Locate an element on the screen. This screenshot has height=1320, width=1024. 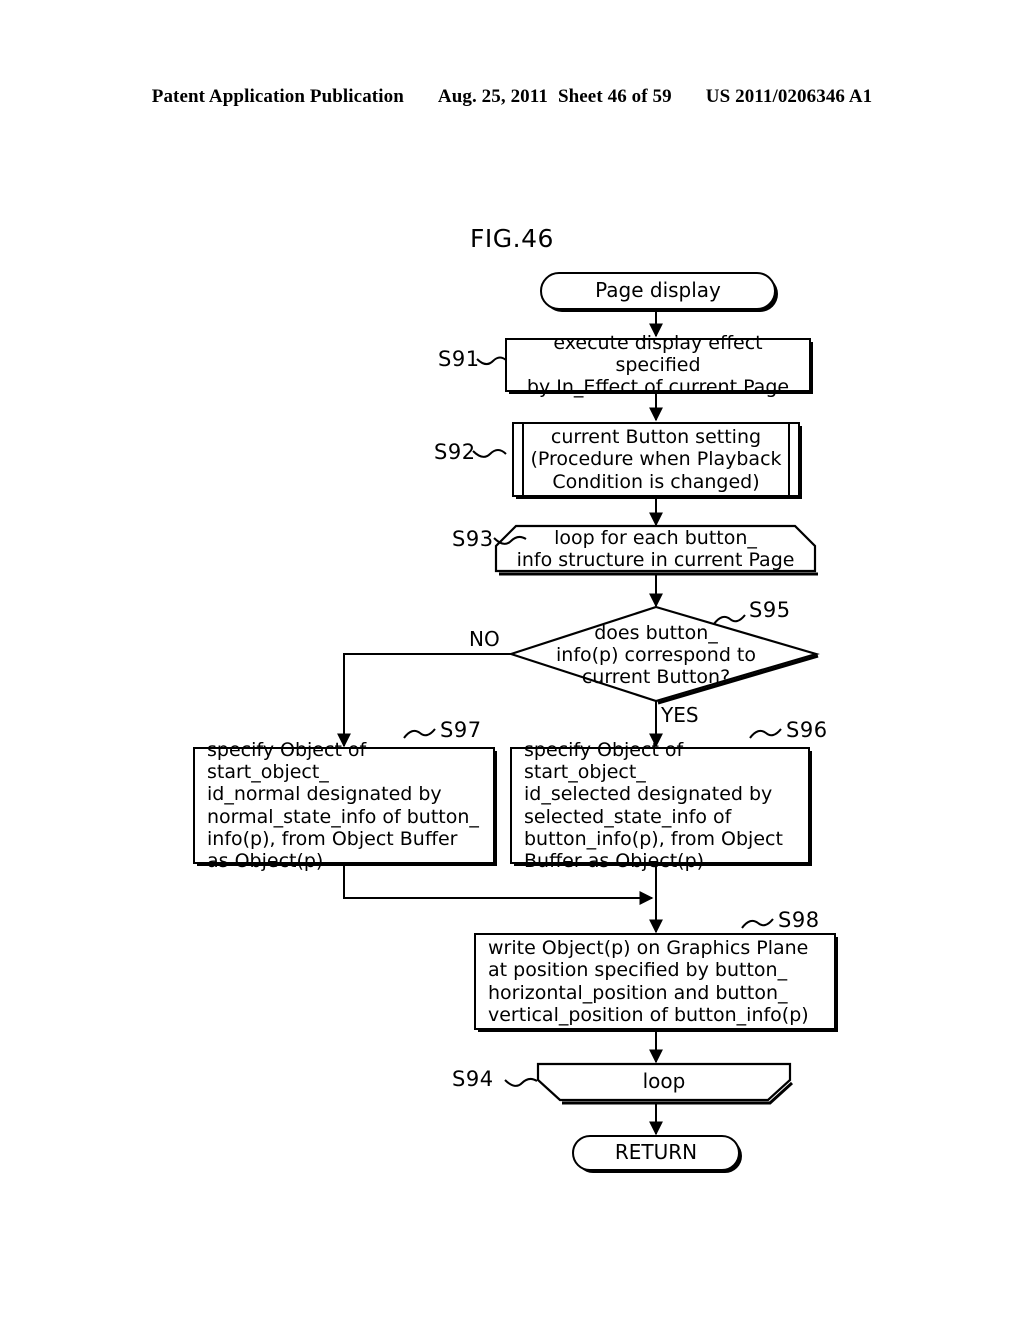
loop-end-box-s94-label: loop is located at coordinates (664, 1081).